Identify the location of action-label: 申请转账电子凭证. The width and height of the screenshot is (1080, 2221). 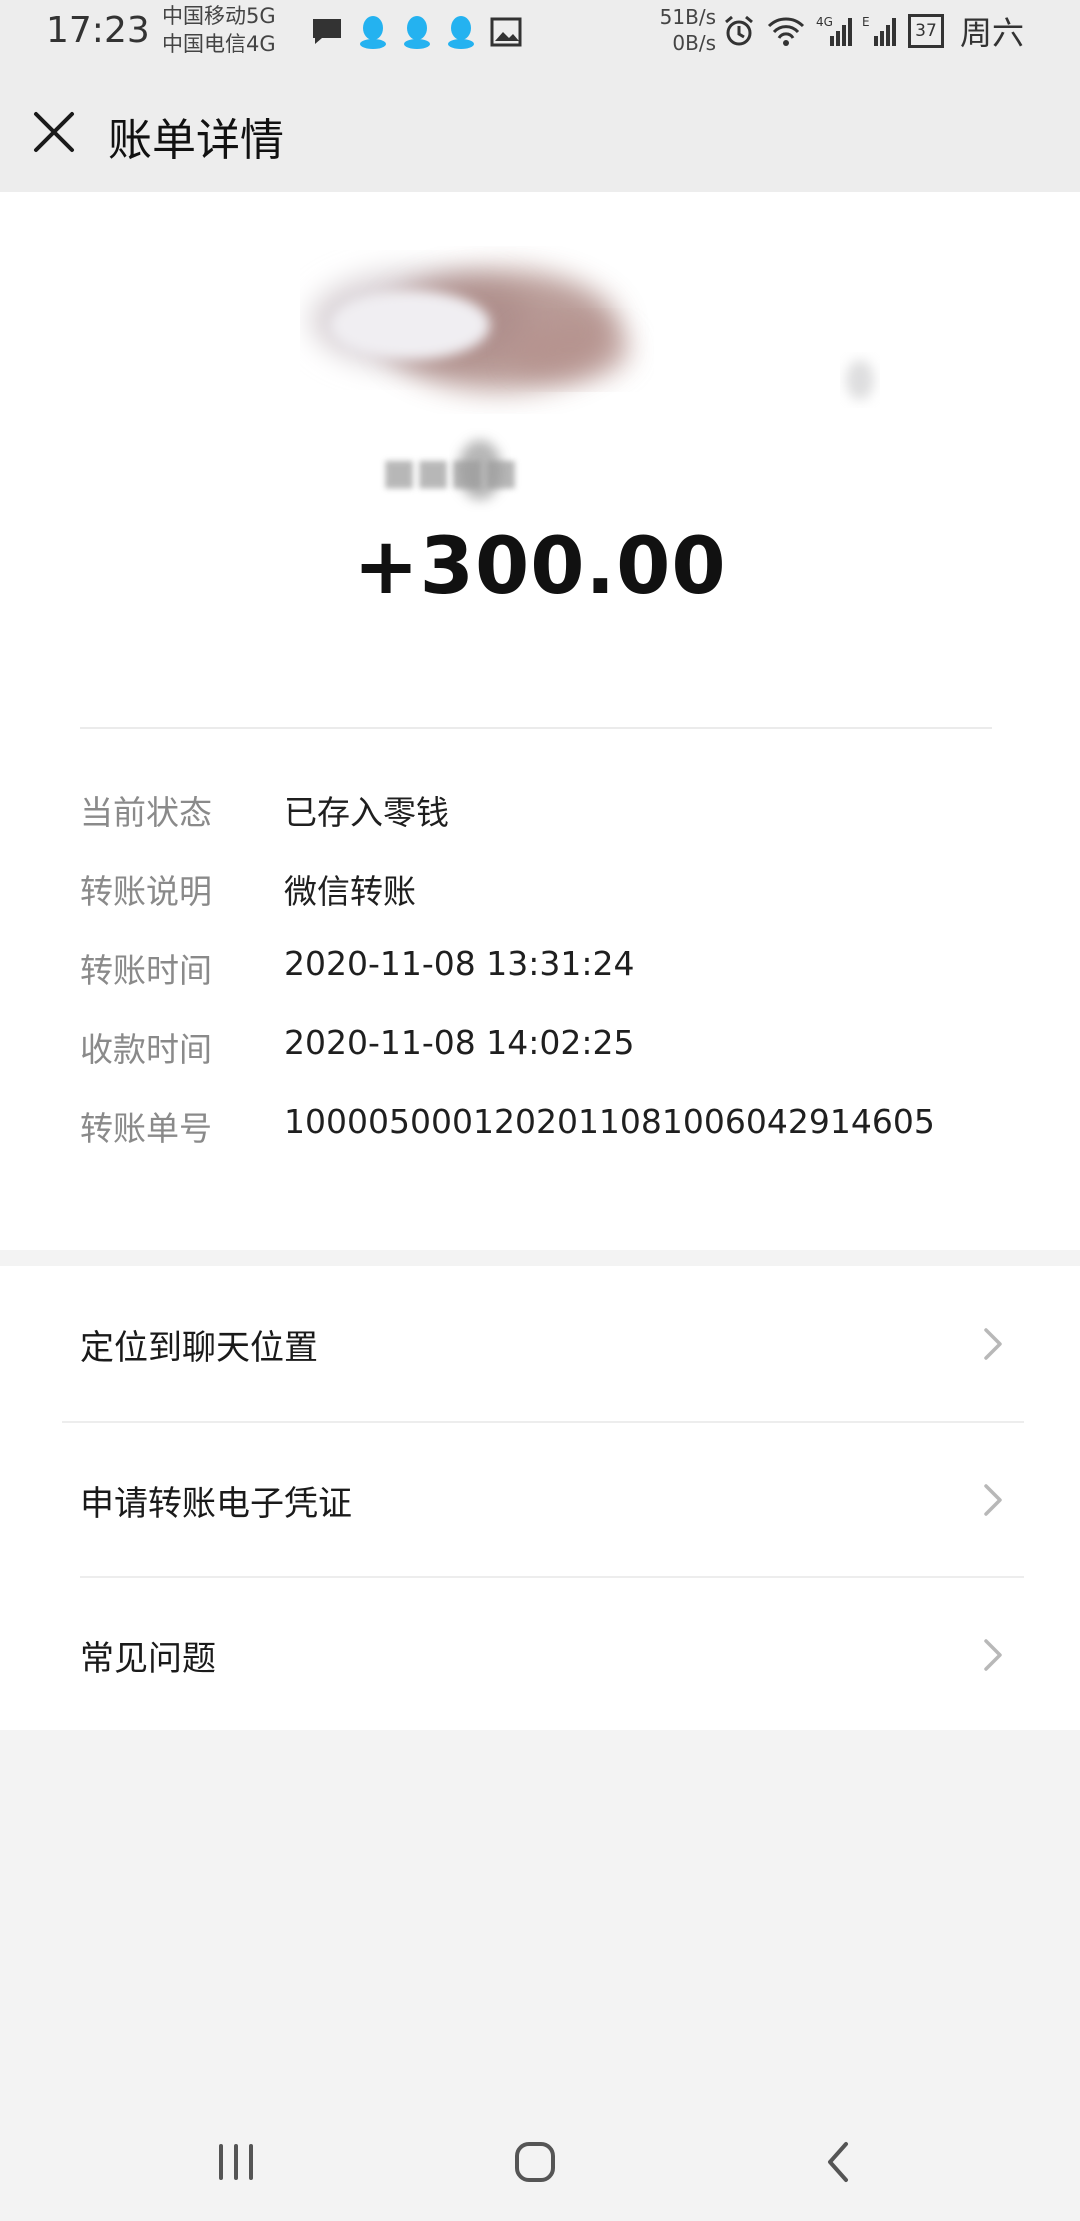
(216, 1504).